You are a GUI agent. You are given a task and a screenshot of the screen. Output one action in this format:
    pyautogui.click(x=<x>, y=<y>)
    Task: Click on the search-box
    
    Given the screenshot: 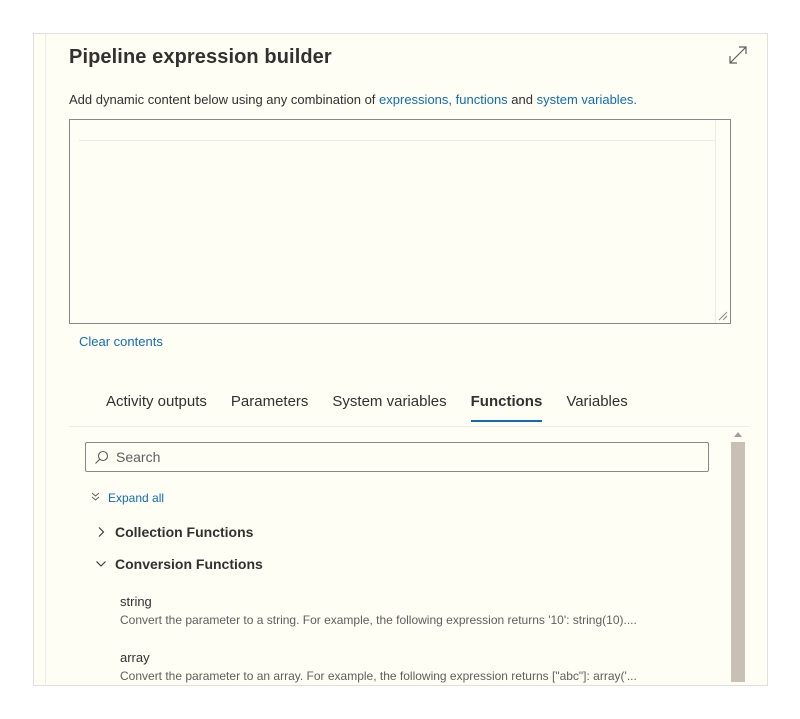 What is the action you would take?
    pyautogui.click(x=397, y=457)
    